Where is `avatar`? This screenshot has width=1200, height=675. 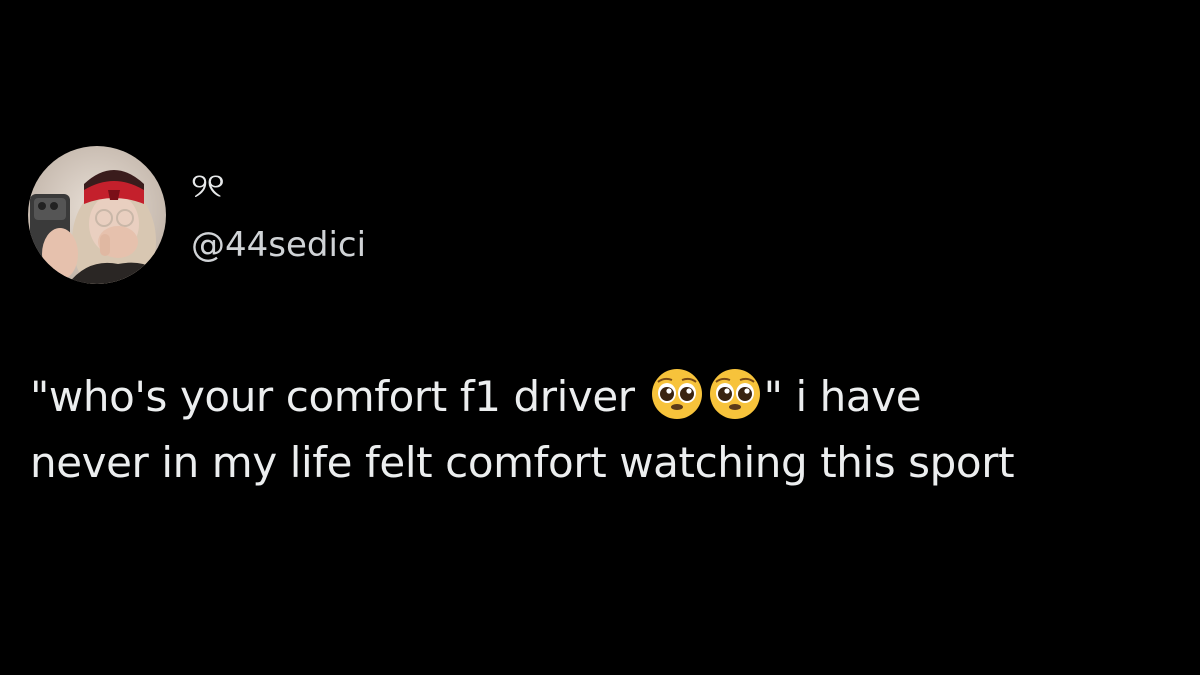
avatar is located at coordinates (97, 215).